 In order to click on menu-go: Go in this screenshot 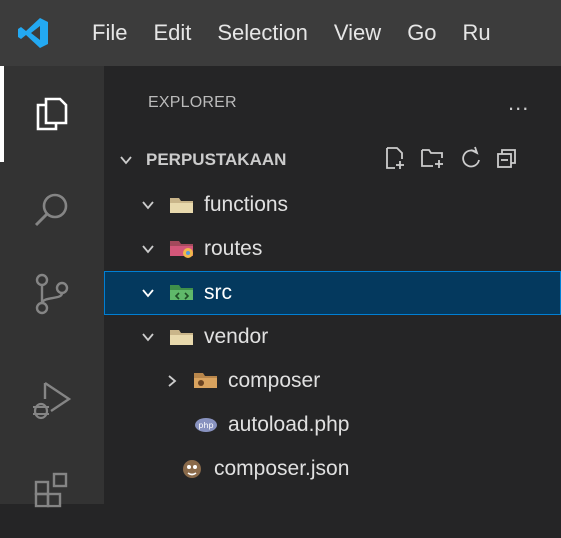, I will do `click(421, 33)`.